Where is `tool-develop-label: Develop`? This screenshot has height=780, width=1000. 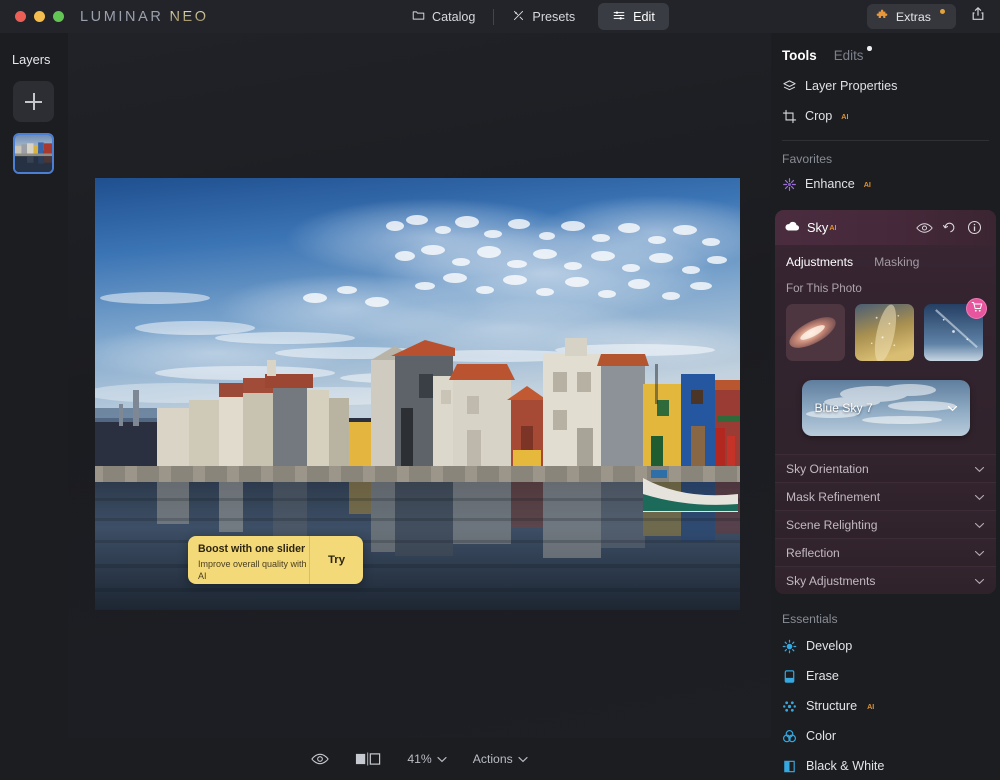 tool-develop-label: Develop is located at coordinates (829, 646).